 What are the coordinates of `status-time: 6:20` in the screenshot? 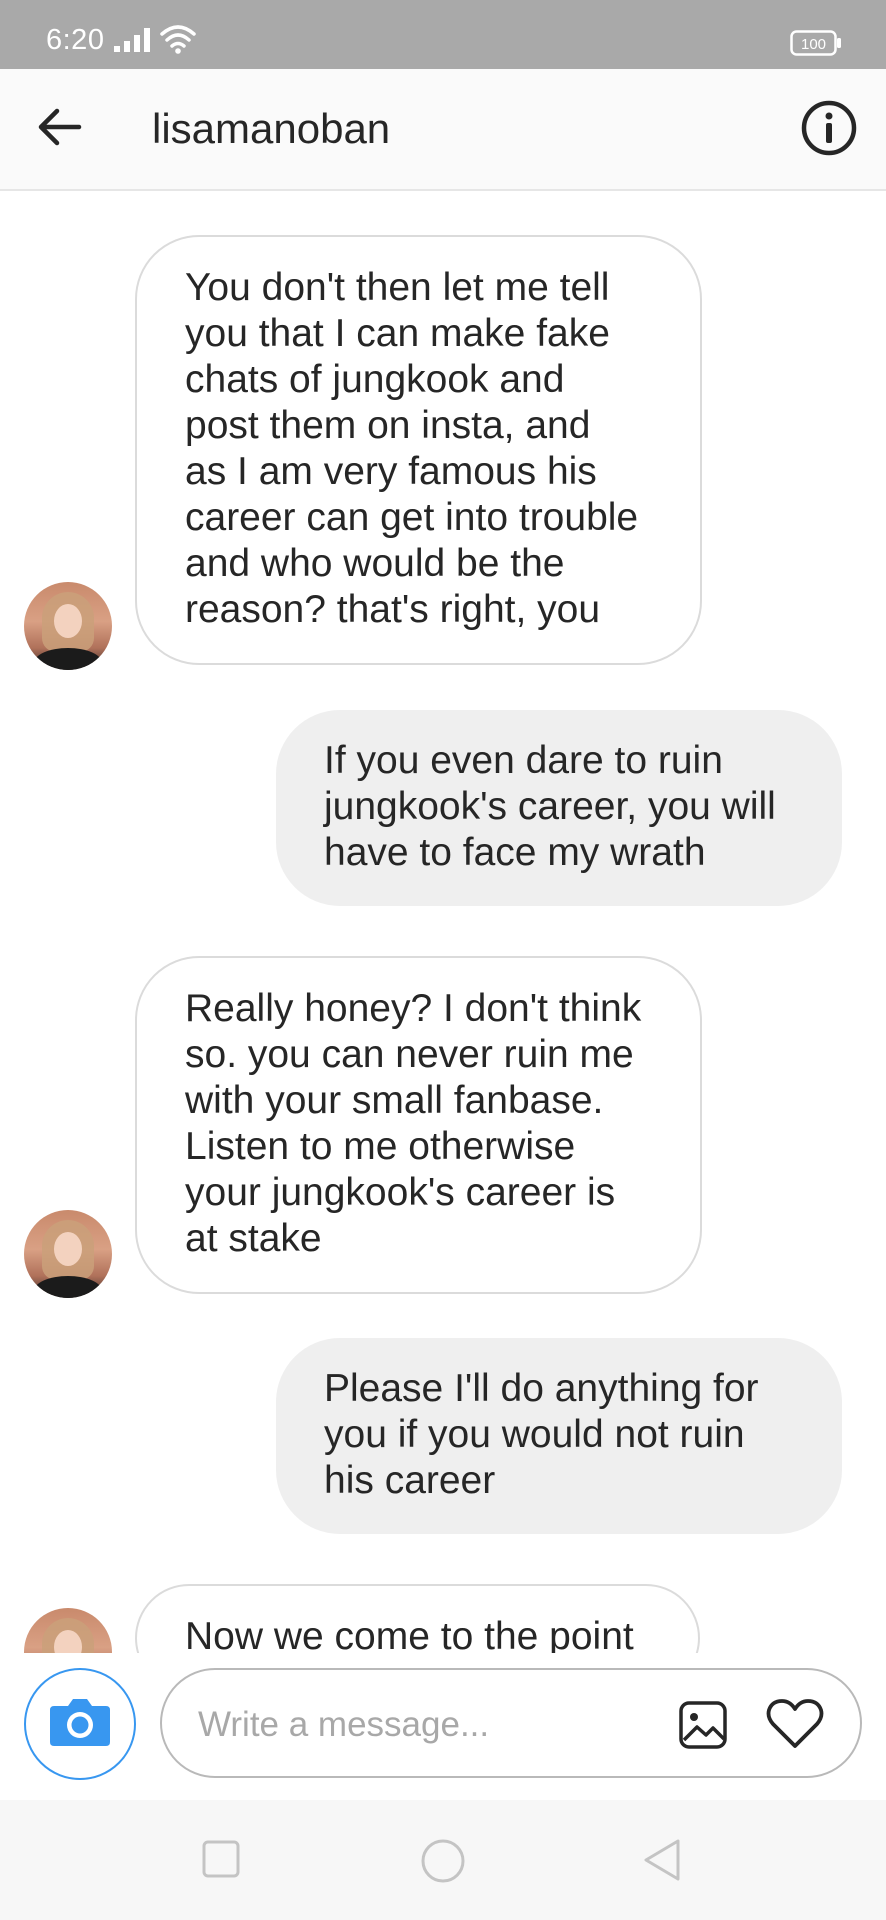 It's located at (75, 40).